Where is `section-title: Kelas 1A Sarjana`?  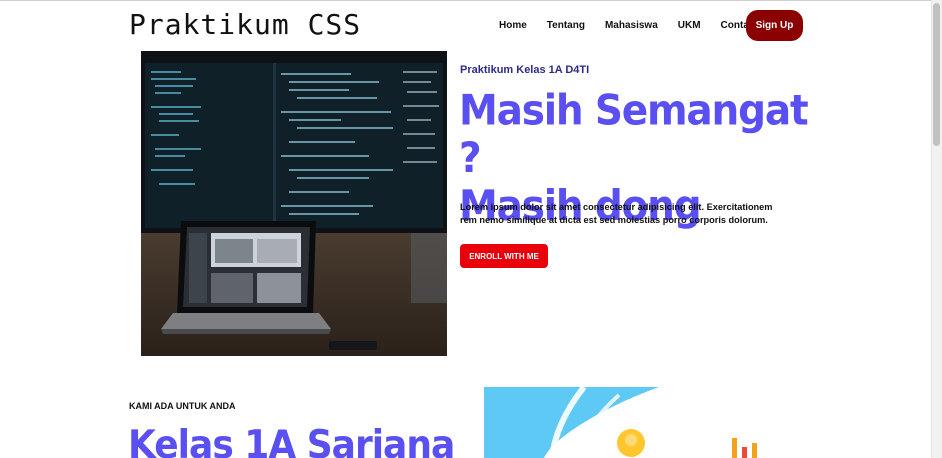
section-title: Kelas 1A Sarjana is located at coordinates (291, 440).